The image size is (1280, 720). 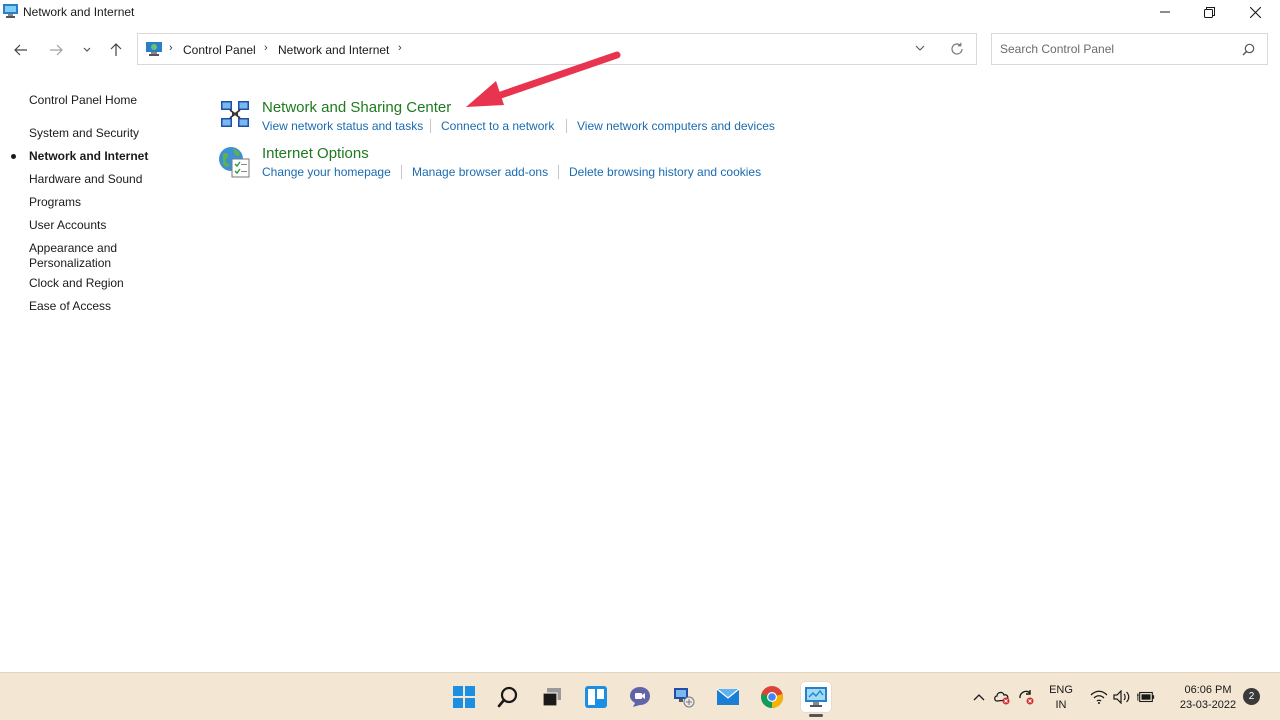 I want to click on annotation-arrow-icon, so click(x=543, y=79).